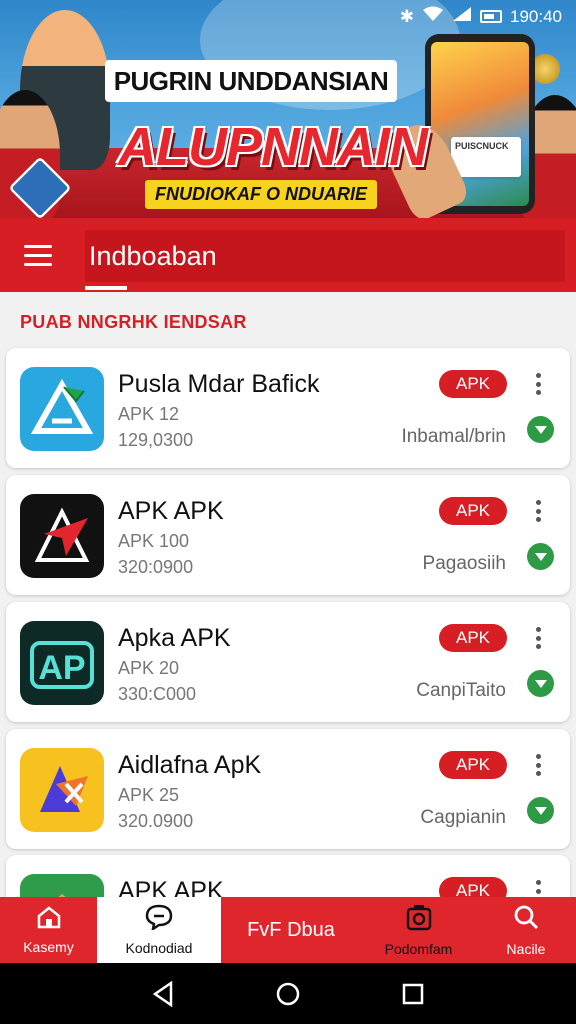  Describe the element at coordinates (149, 795) in the screenshot. I see `app-subtitle: APK 25` at that location.